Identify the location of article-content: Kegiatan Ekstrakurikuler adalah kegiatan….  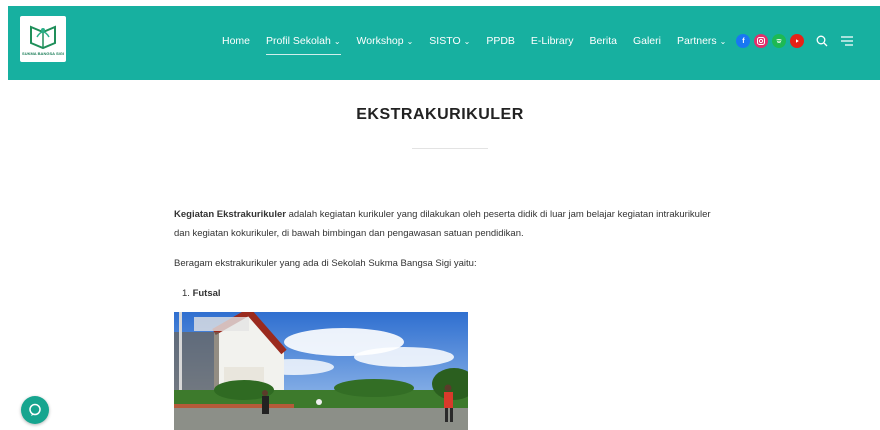
(444, 254).